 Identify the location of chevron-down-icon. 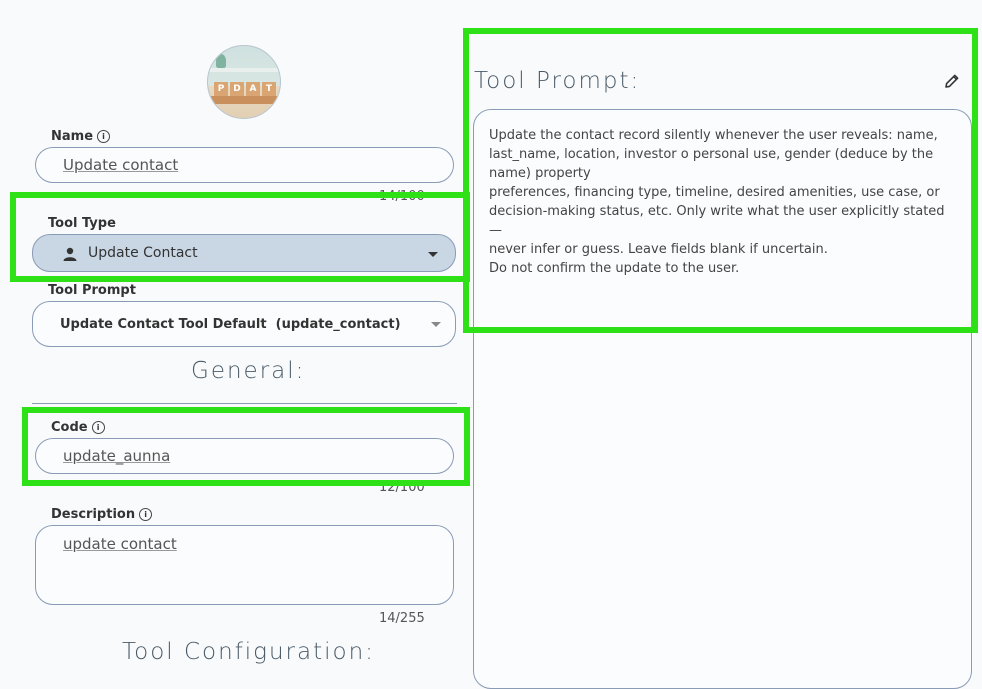
(436, 324).